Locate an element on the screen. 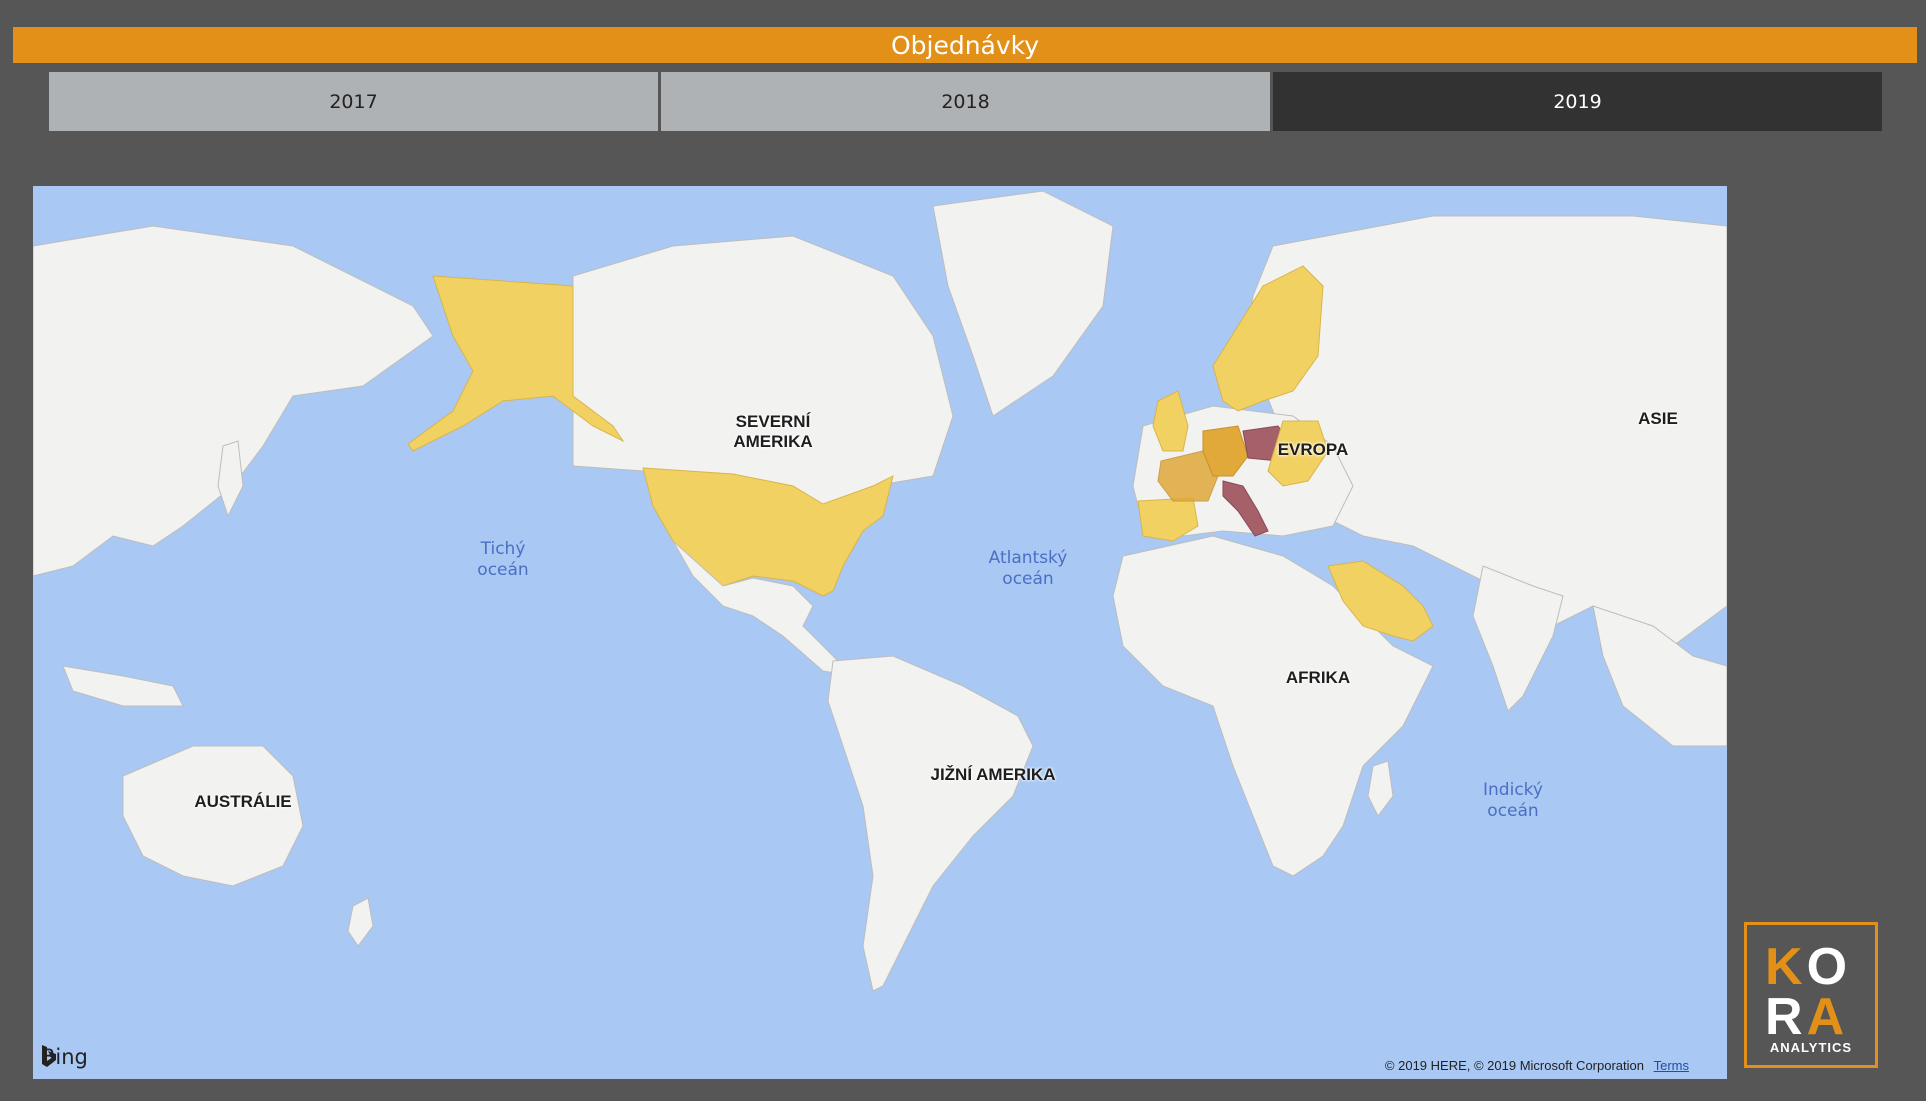  label-south-america: JIŽNÍ AMERIKA is located at coordinates (993, 774).